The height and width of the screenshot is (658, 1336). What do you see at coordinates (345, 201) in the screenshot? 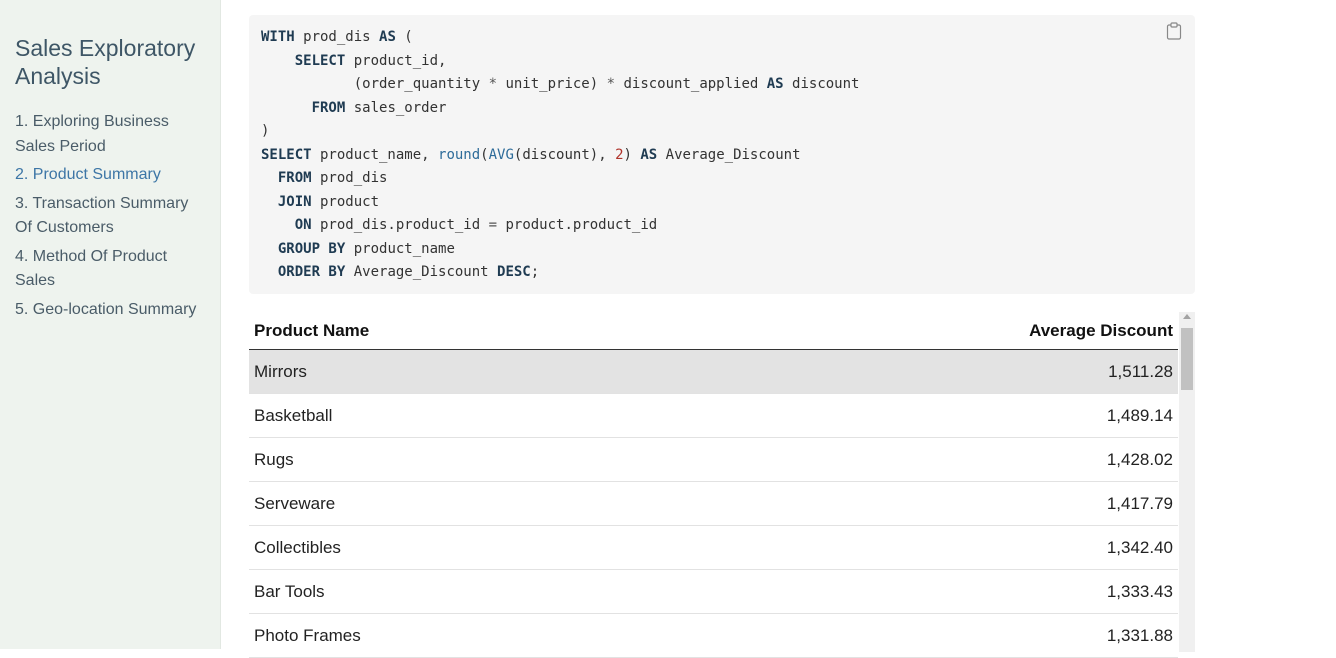
I see `code-token: product` at bounding box center [345, 201].